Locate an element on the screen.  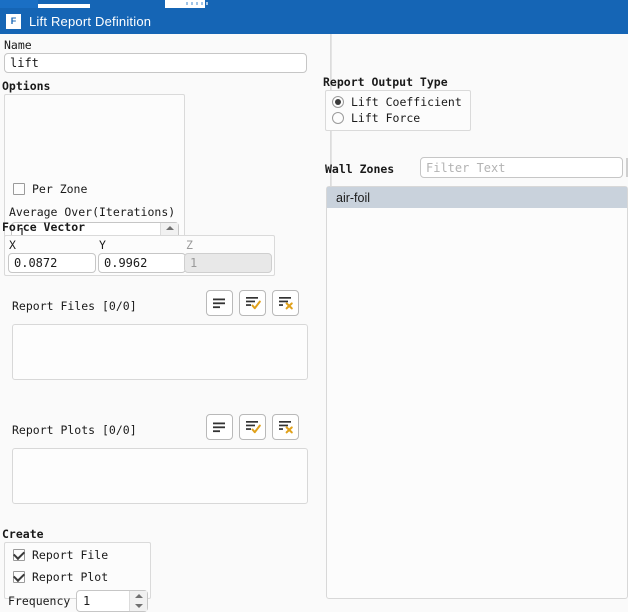
window-titlebar: F Lift Report Definition is located at coordinates (314, 21).